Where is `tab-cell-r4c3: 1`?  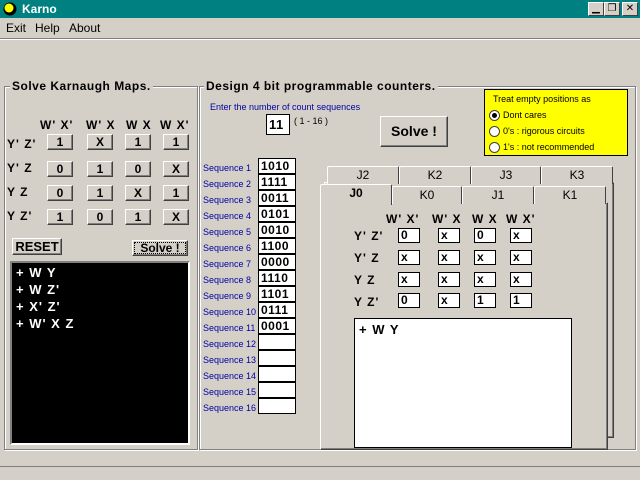 tab-cell-r4c3: 1 is located at coordinates (485, 300).